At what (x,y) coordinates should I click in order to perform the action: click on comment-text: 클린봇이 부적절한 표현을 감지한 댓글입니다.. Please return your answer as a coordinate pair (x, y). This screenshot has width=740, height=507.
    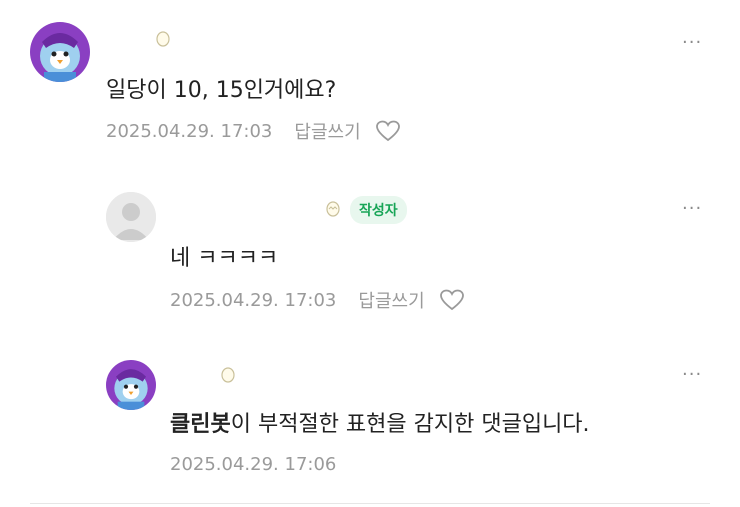
    Looking at the image, I should click on (380, 422).